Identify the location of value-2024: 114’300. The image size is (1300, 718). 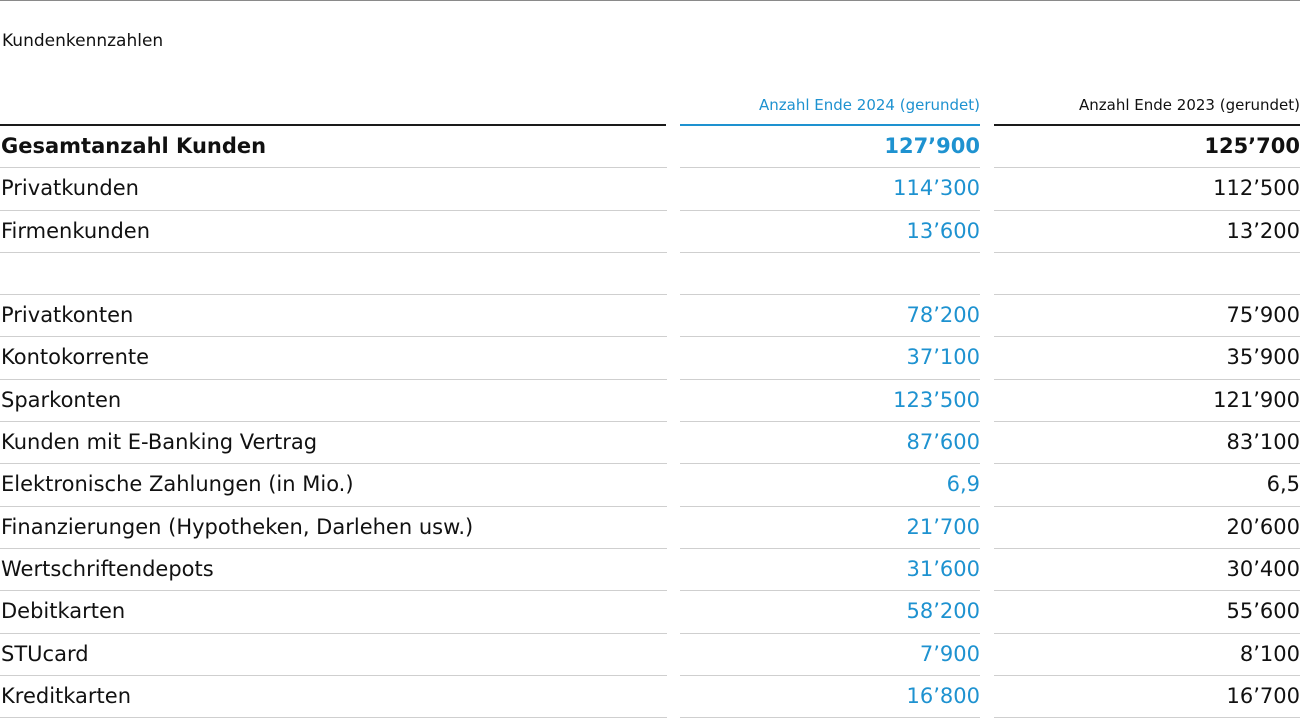
(830, 189).